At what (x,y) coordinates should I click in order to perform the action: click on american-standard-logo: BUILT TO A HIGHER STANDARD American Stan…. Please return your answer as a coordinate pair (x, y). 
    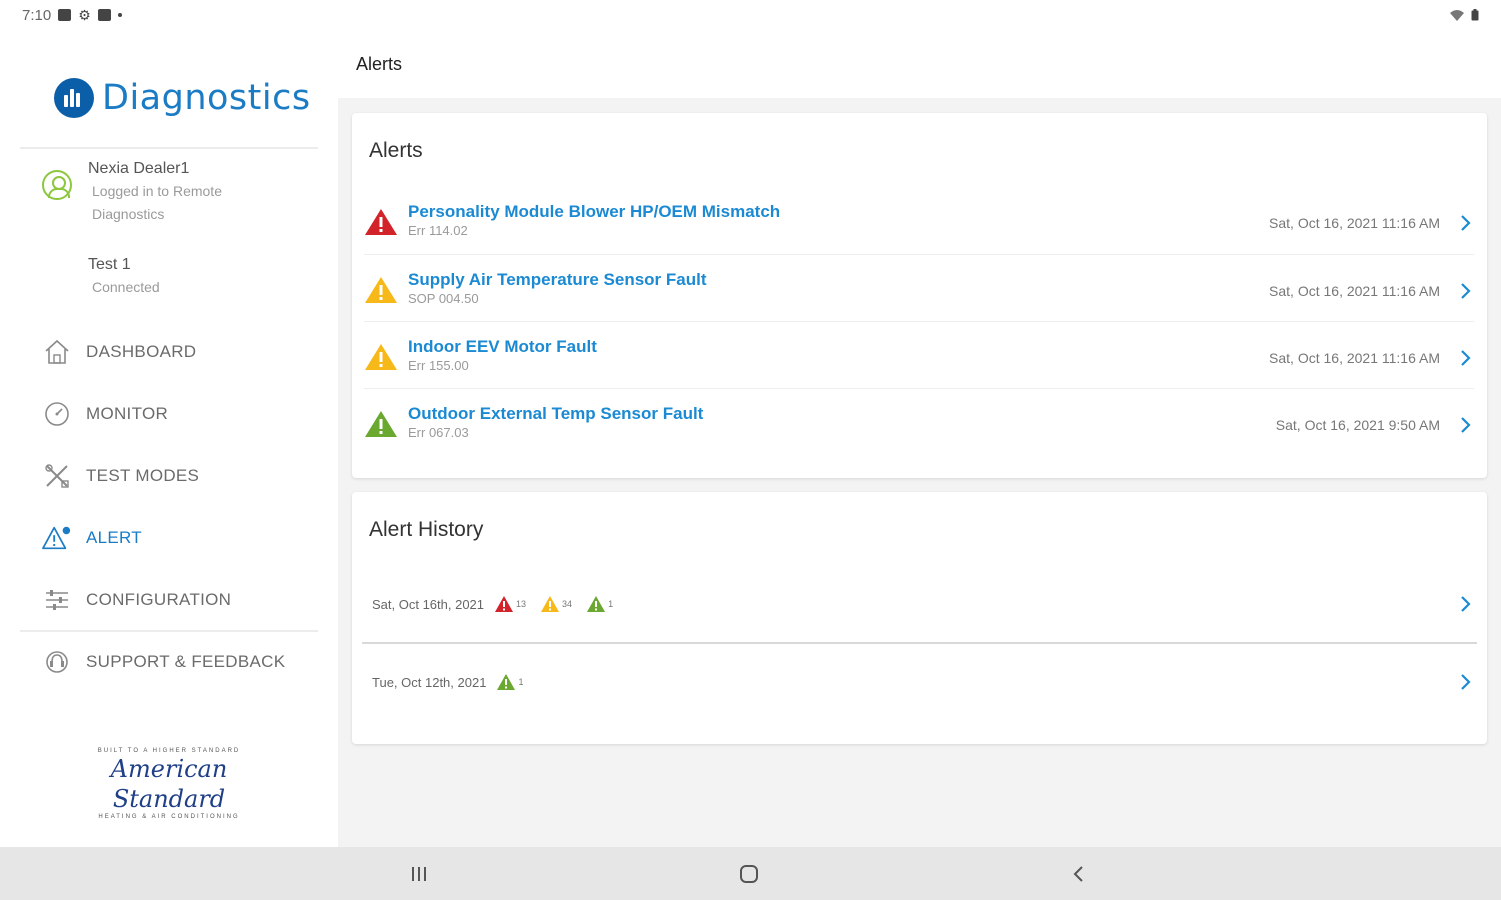
    Looking at the image, I should click on (169, 784).